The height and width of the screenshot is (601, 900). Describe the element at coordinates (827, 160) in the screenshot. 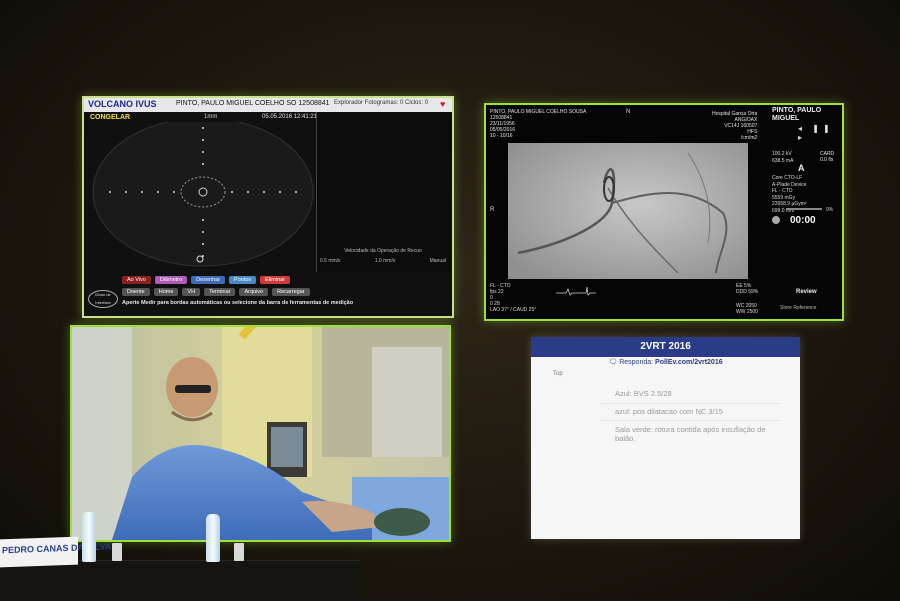

I see `stat-line: 0.0 fls` at that location.